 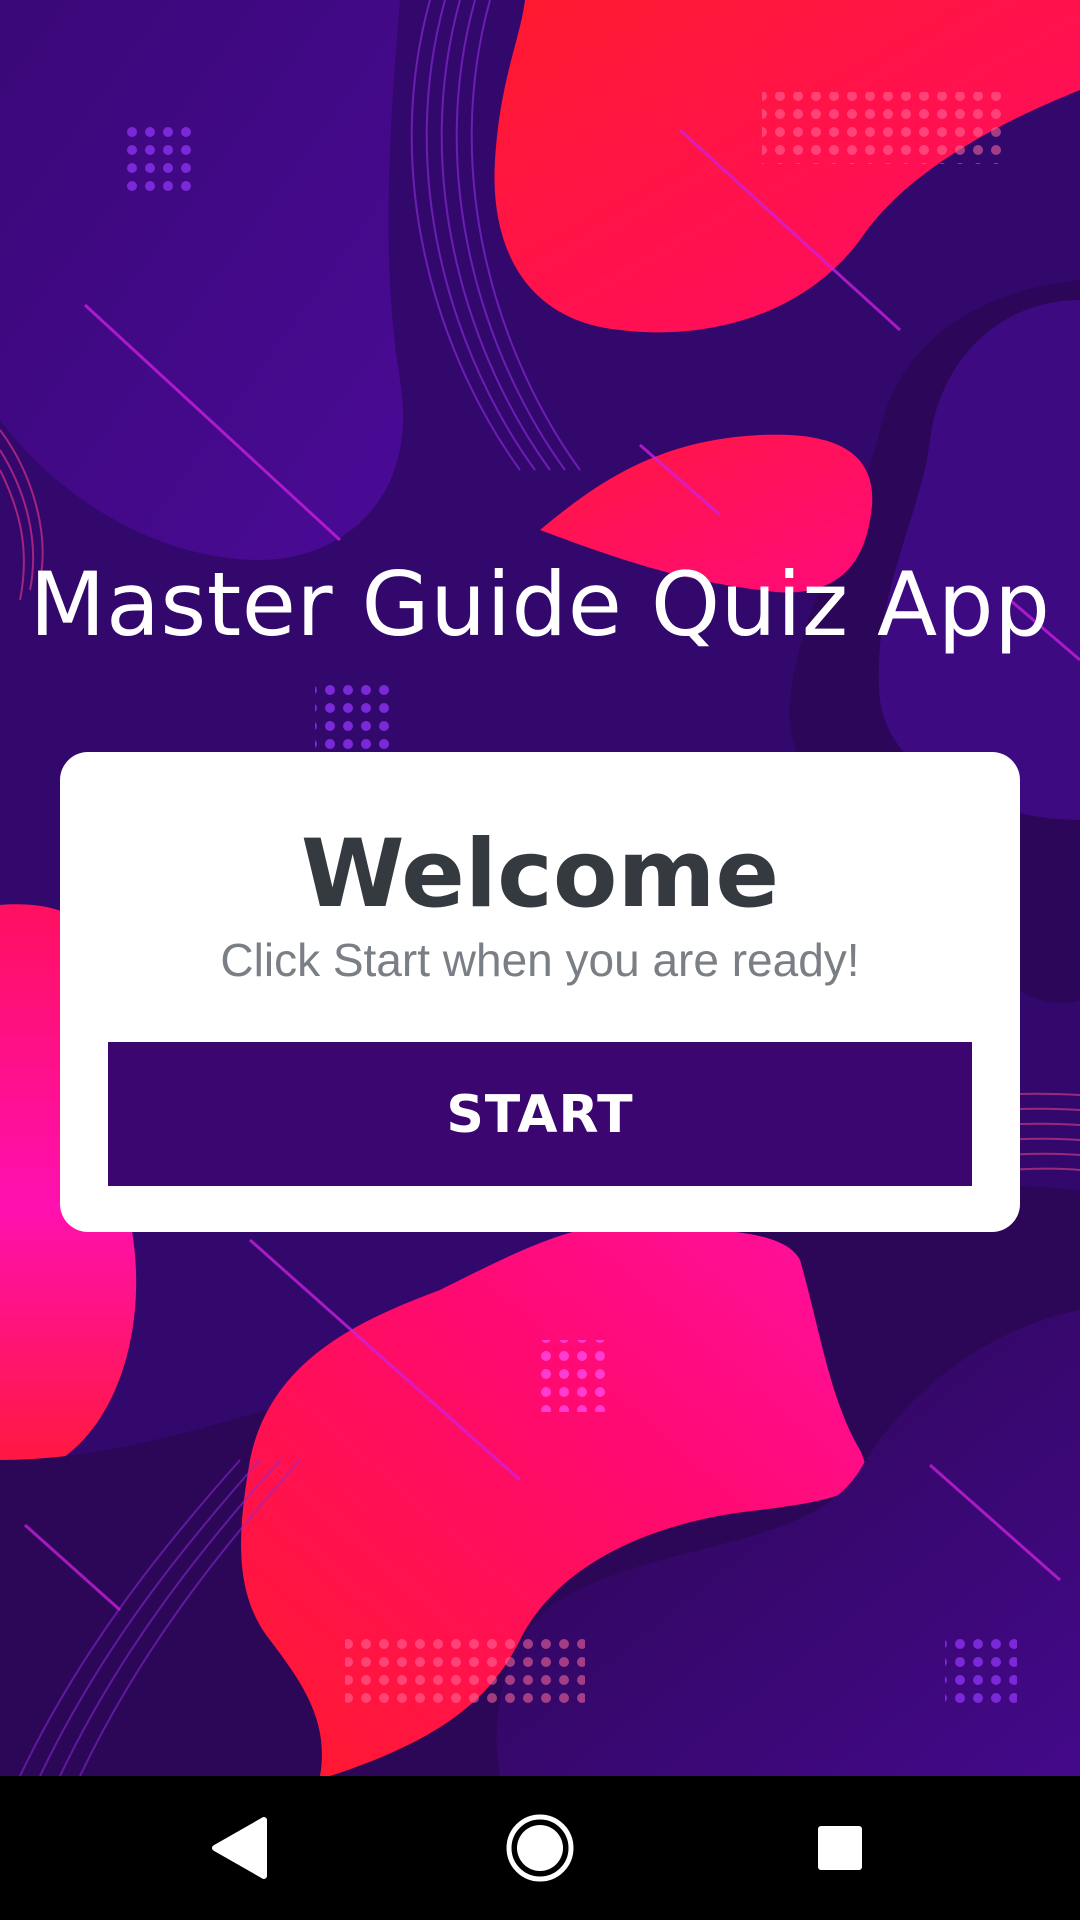 What do you see at coordinates (540, 1114) in the screenshot?
I see `start-button: START` at bounding box center [540, 1114].